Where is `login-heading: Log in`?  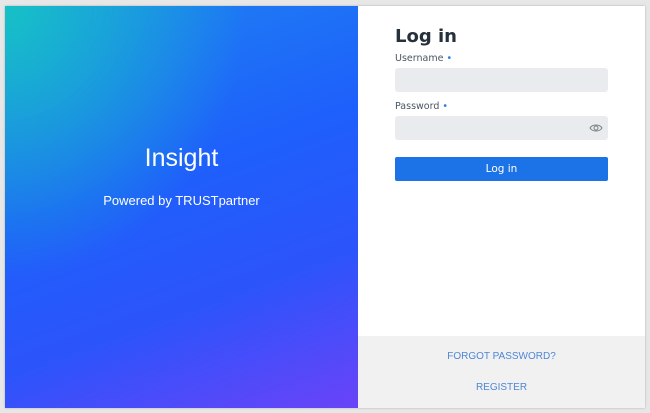
login-heading: Log in is located at coordinates (426, 36).